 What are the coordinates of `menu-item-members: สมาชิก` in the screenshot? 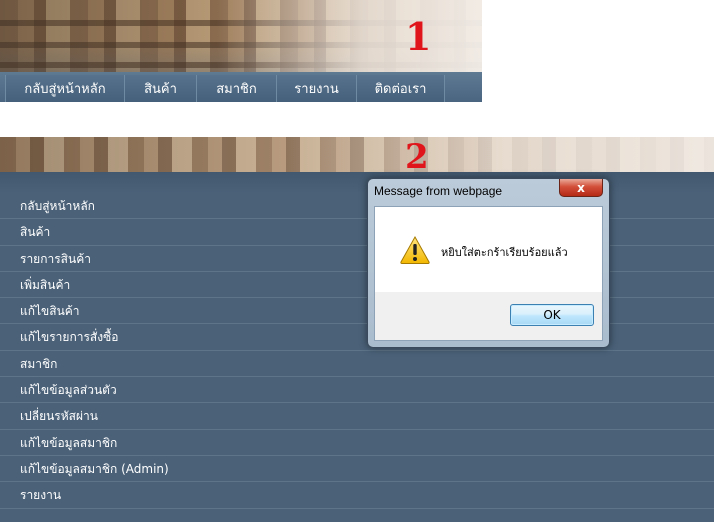 It's located at (357, 364).